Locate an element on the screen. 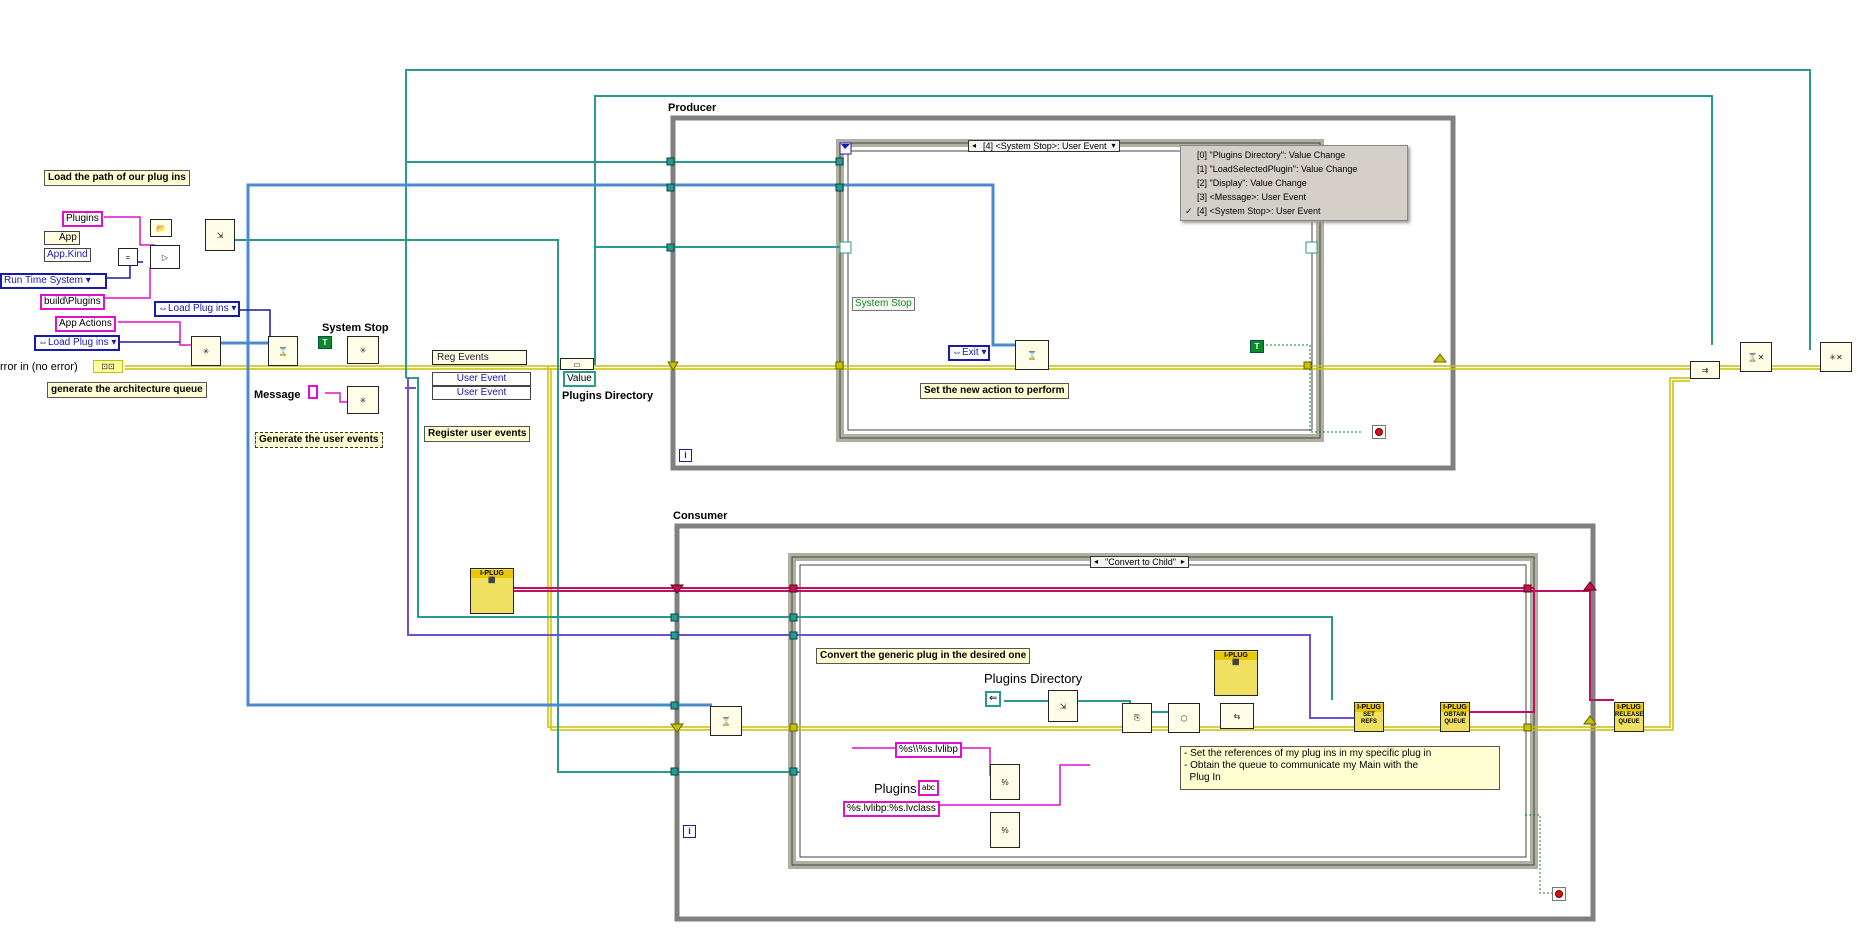 The image size is (1858, 928). comment-register-user-events: Register user events is located at coordinates (477, 434).